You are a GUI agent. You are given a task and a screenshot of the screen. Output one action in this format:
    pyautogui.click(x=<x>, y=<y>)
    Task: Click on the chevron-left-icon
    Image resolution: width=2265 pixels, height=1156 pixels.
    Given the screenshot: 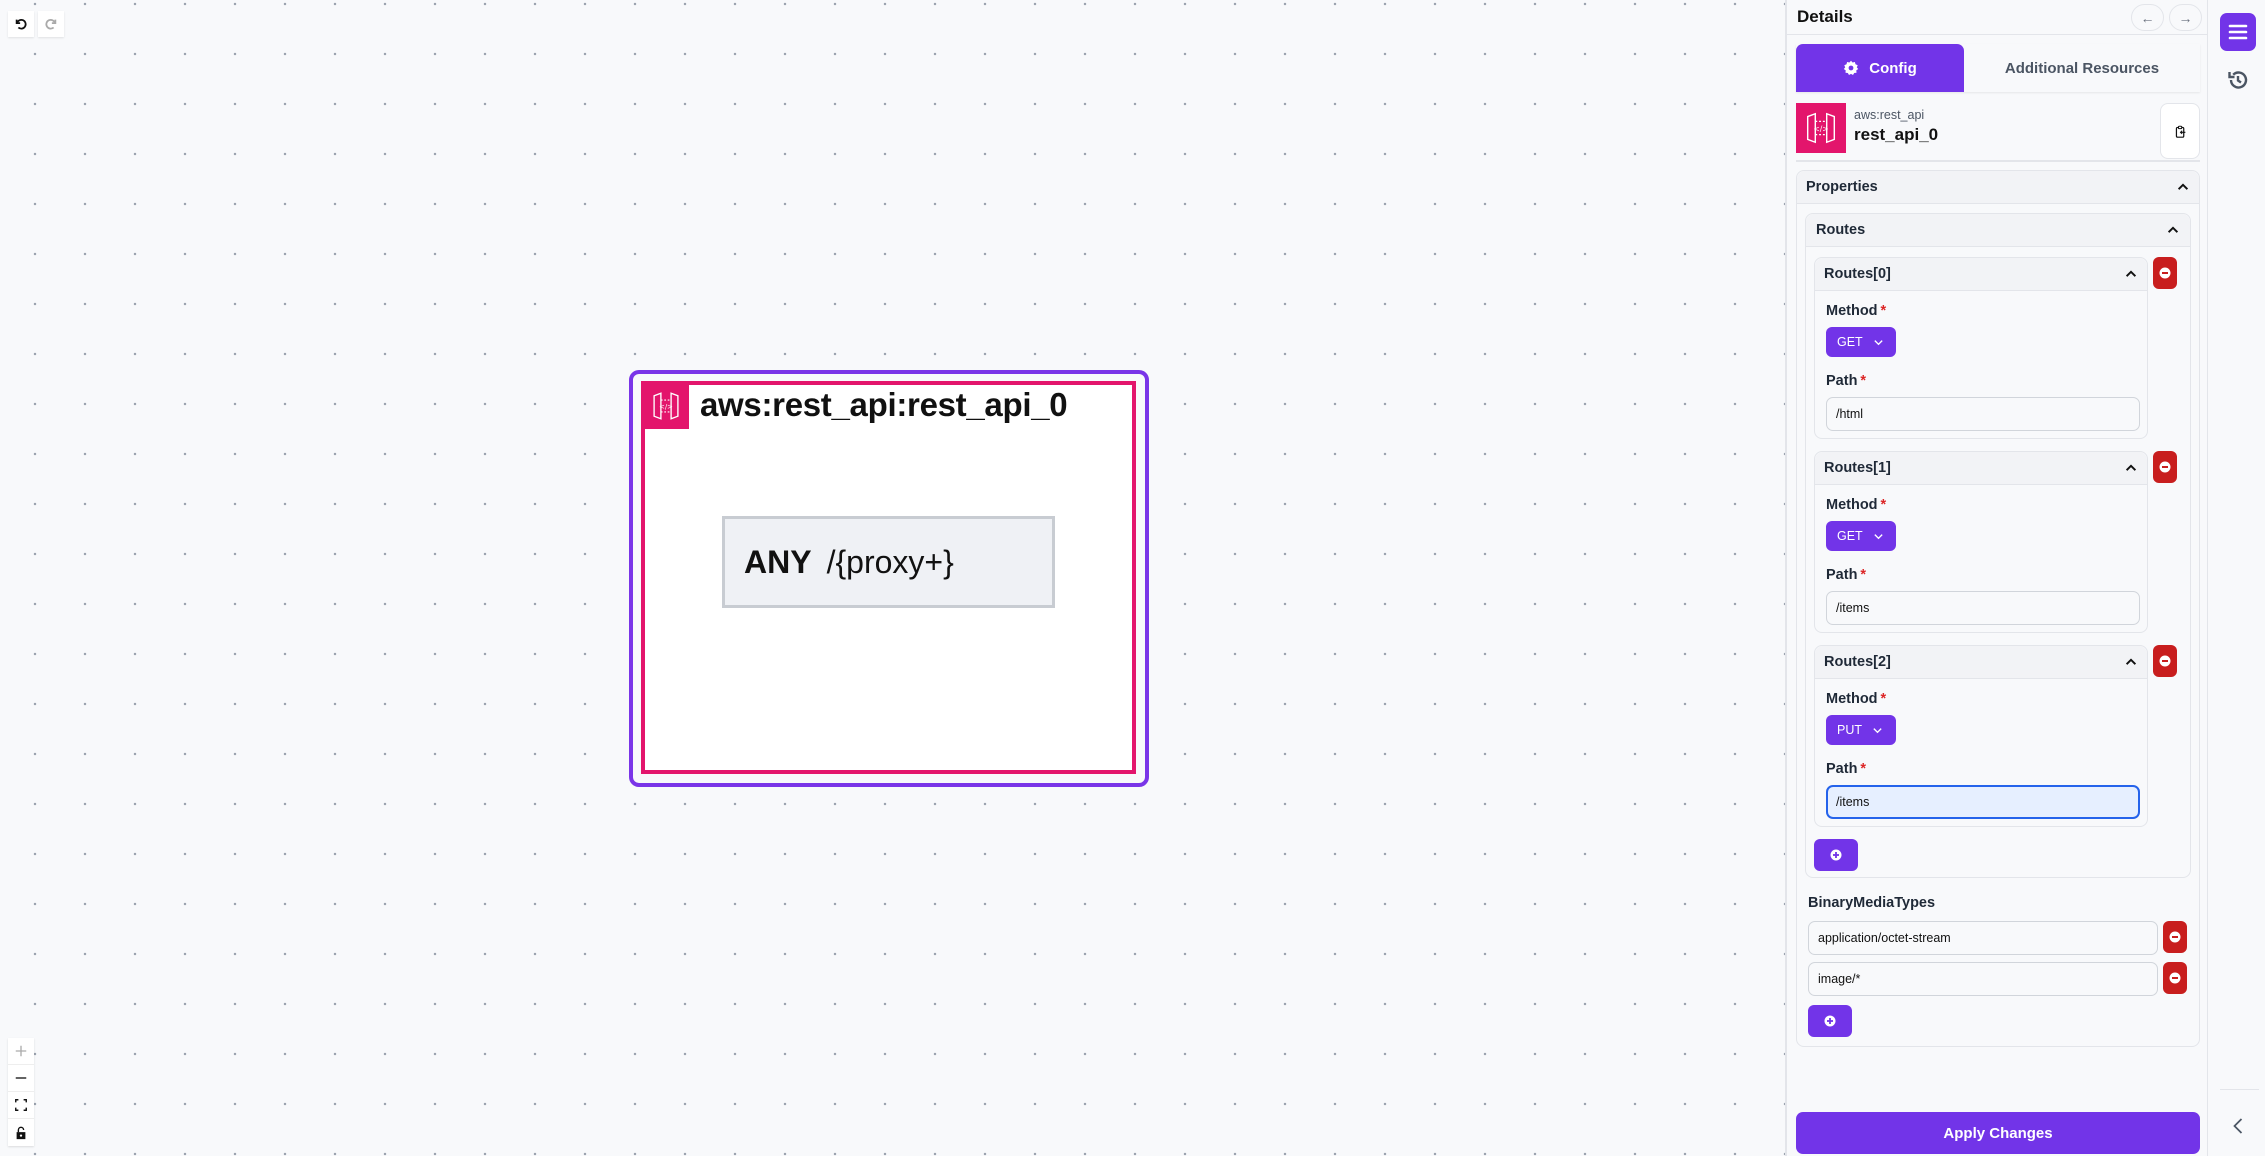 What is the action you would take?
    pyautogui.click(x=2238, y=1126)
    